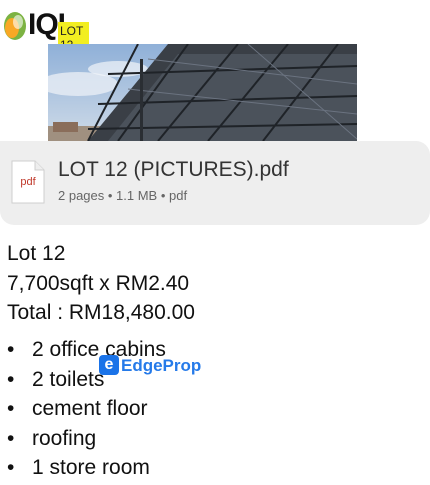  Describe the element at coordinates (77, 408) in the screenshot. I see `list-item: • cement floor` at that location.